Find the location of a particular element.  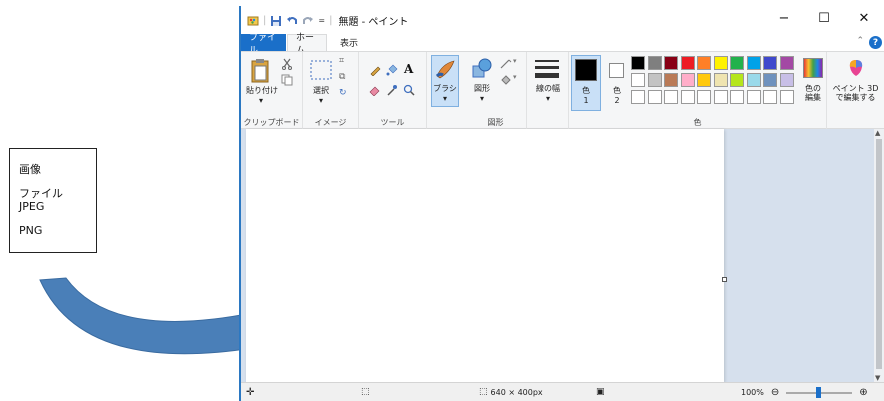

canvas-resize-handle is located at coordinates (724, 279).